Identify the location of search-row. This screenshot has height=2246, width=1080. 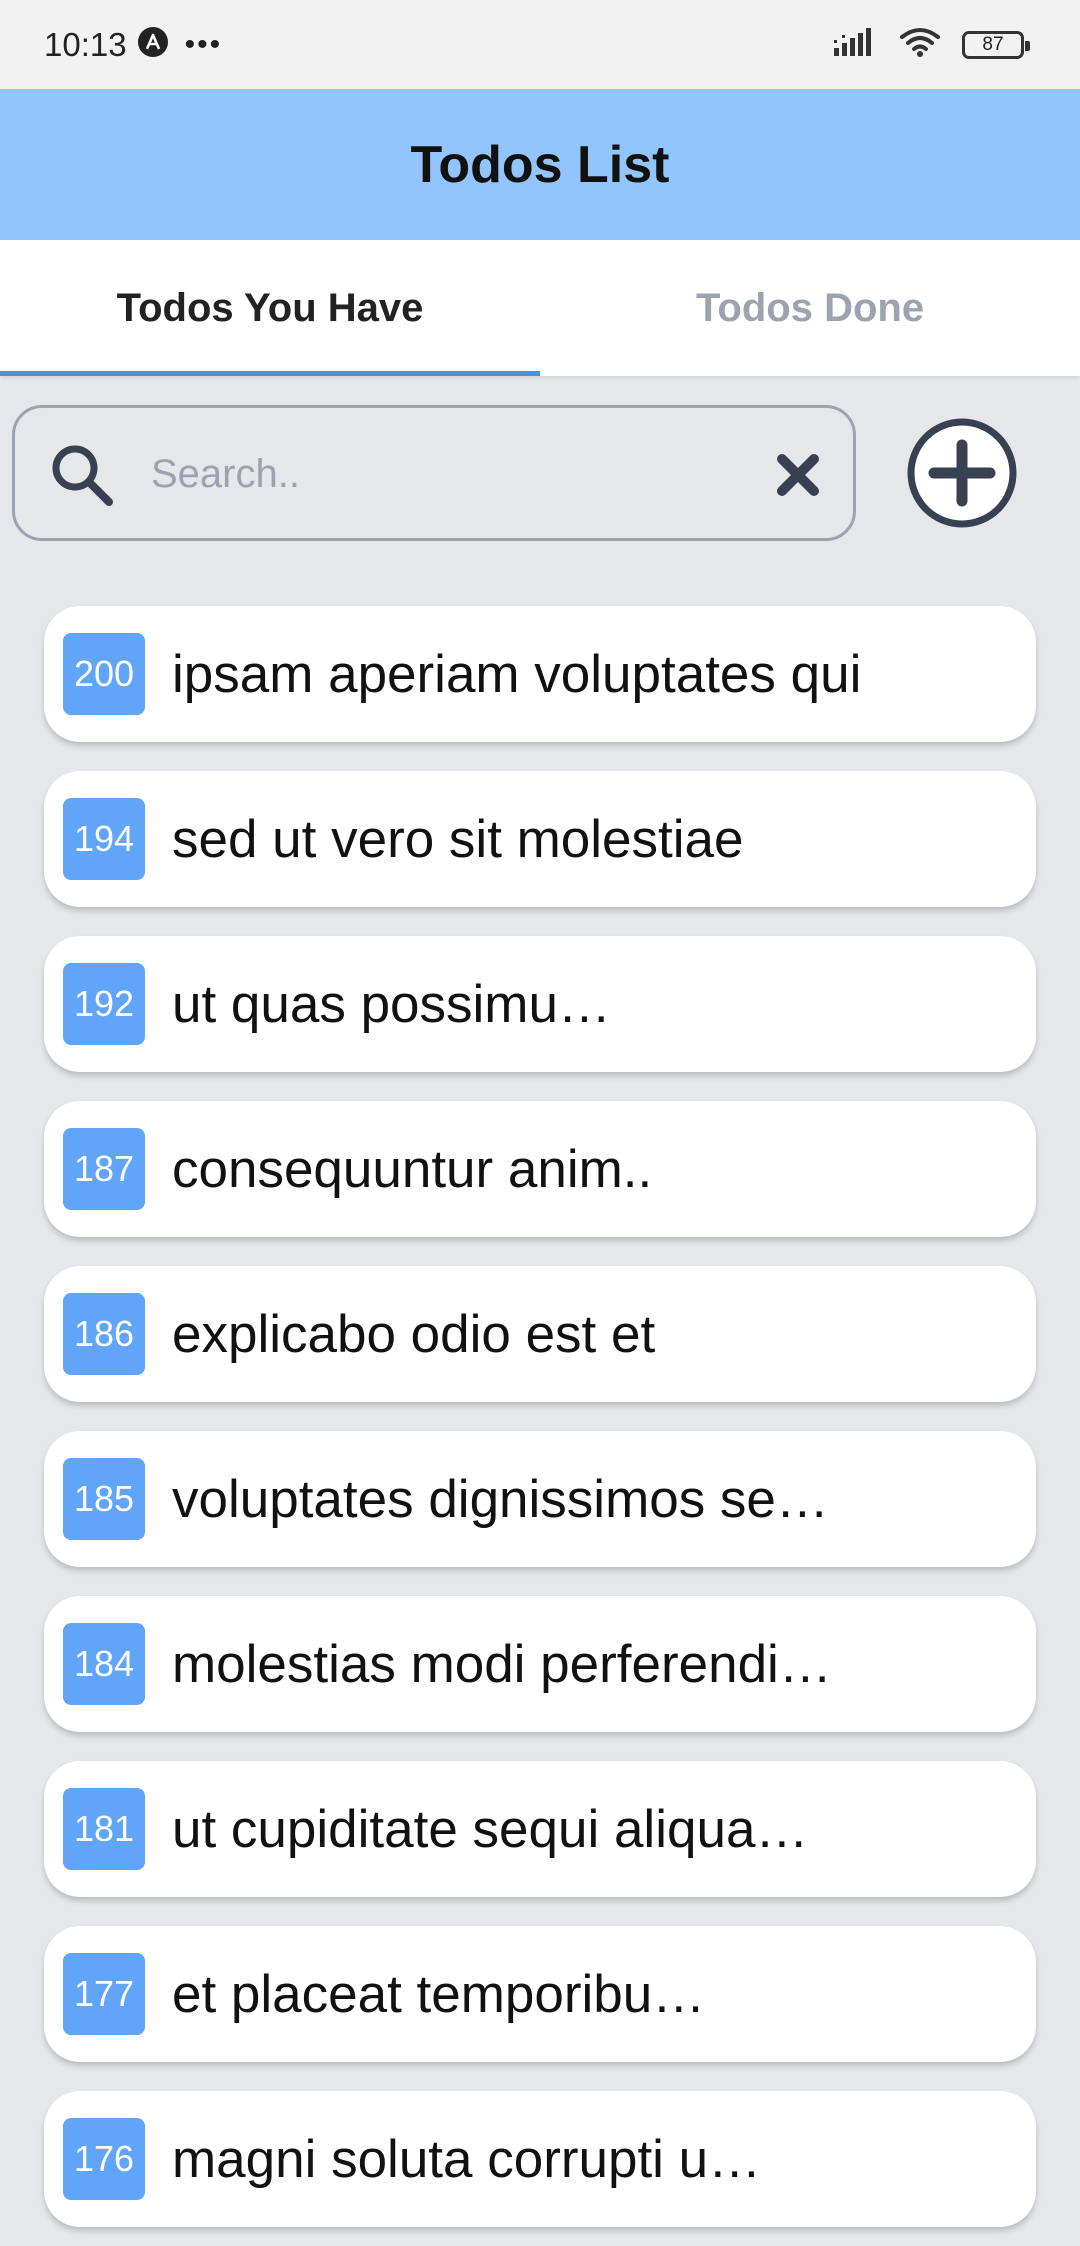
(540, 473).